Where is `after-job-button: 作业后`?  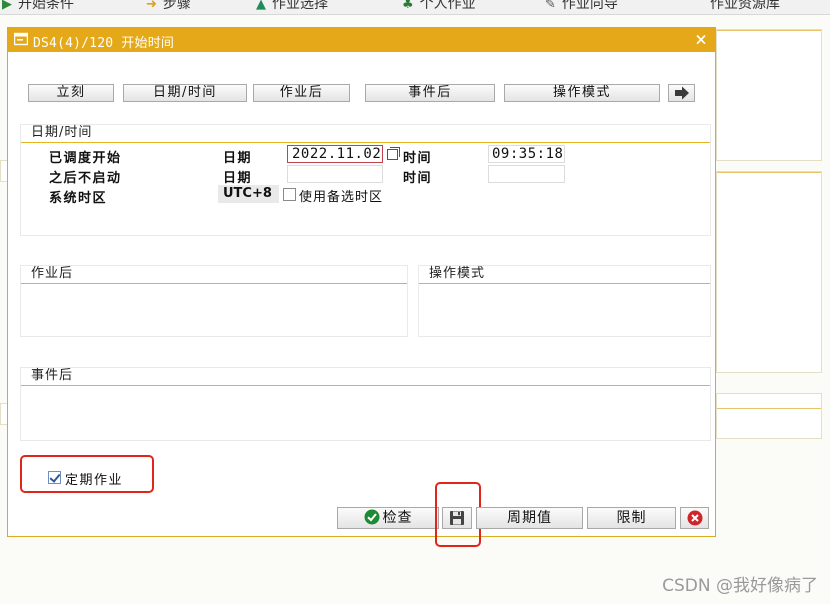
after-job-button: 作业后 is located at coordinates (301, 93).